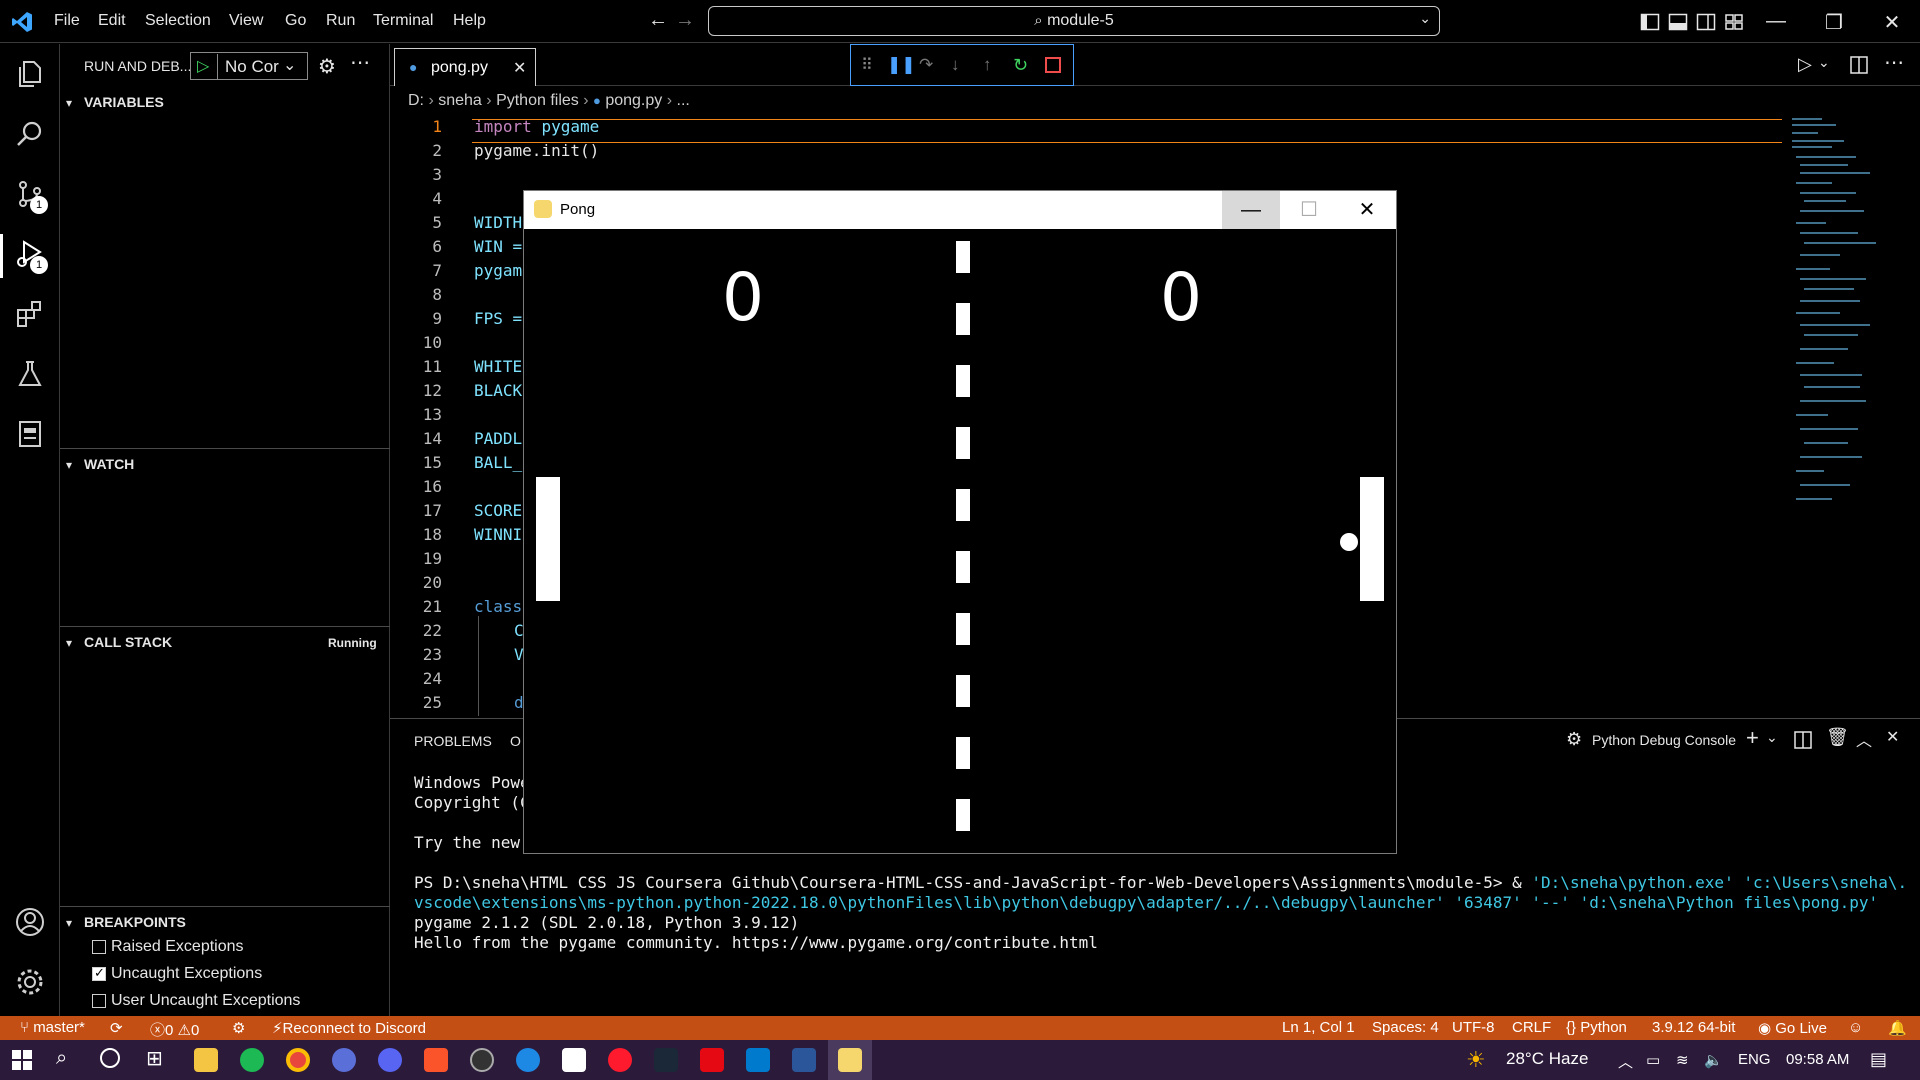 The image size is (1920, 1080). I want to click on step-over-icon: ↷, so click(930, 66).